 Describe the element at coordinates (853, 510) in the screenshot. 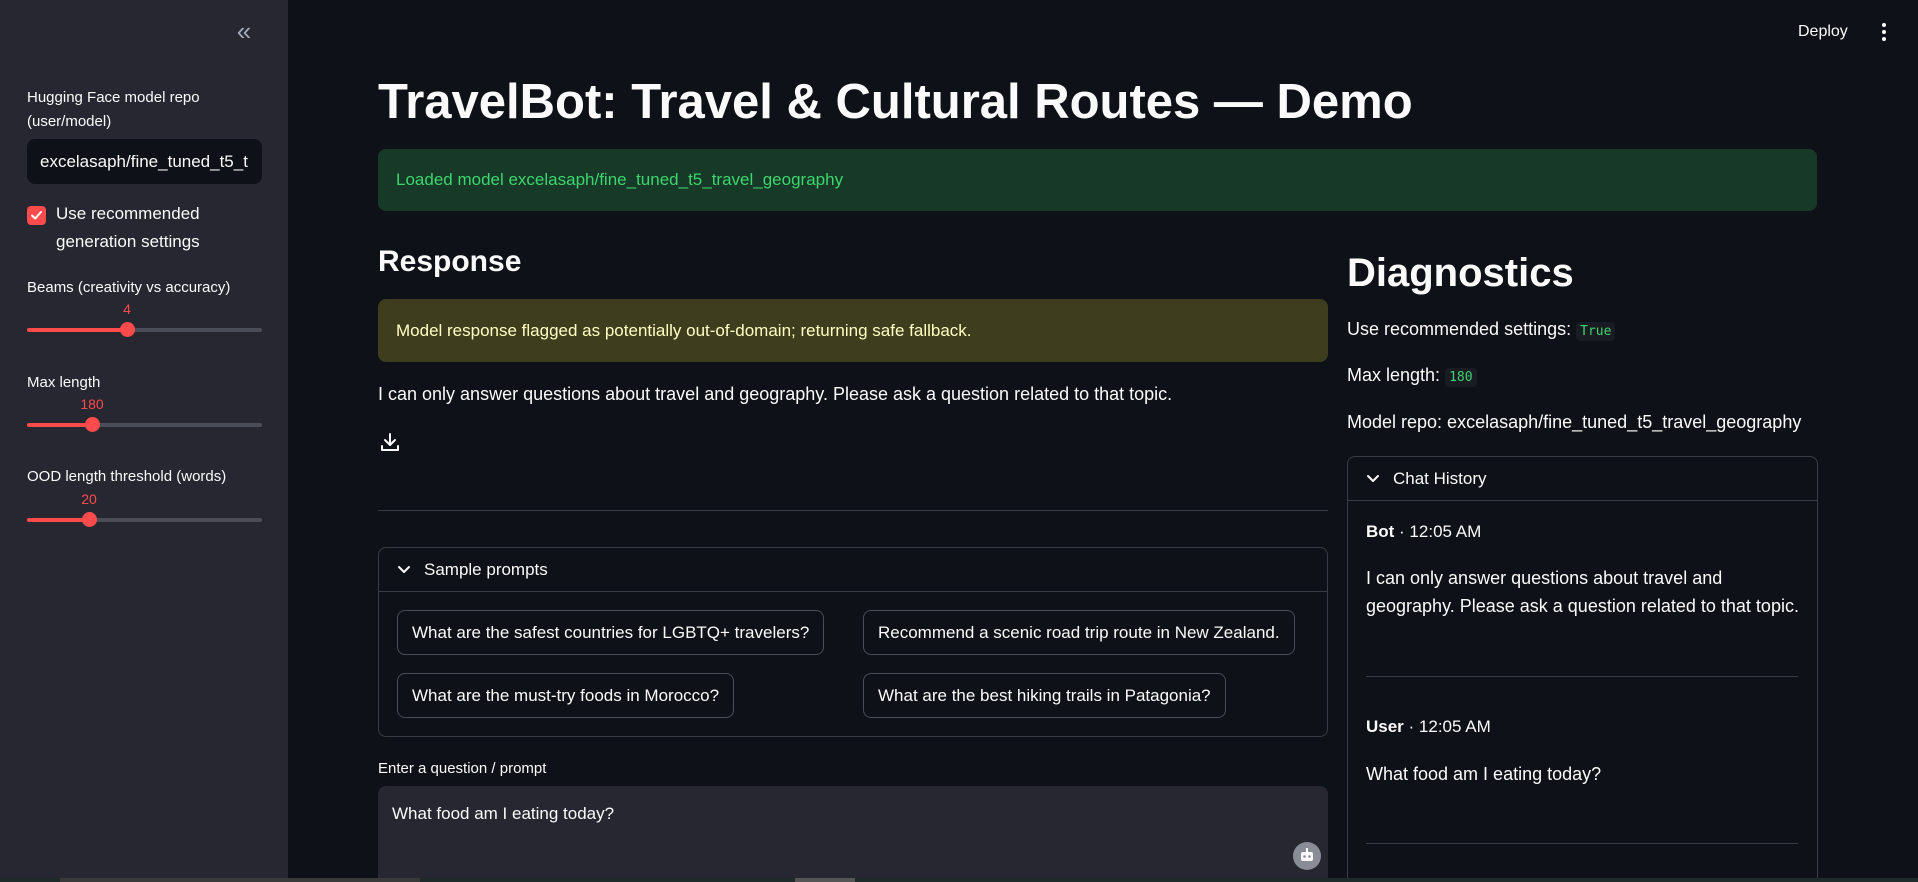

I see `divider` at that location.